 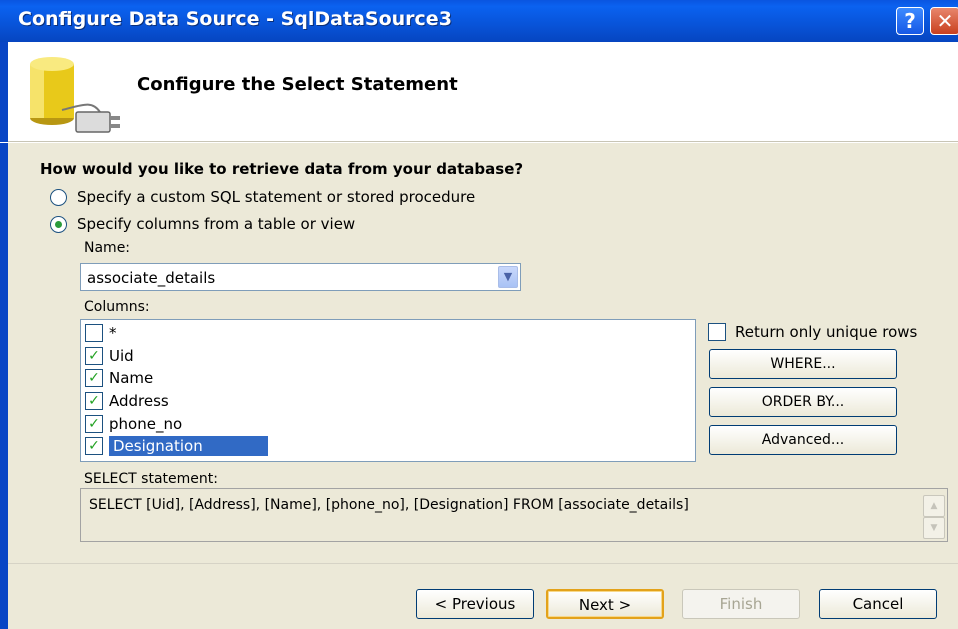 What do you see at coordinates (4, 386) in the screenshot?
I see `window-border-left-body` at bounding box center [4, 386].